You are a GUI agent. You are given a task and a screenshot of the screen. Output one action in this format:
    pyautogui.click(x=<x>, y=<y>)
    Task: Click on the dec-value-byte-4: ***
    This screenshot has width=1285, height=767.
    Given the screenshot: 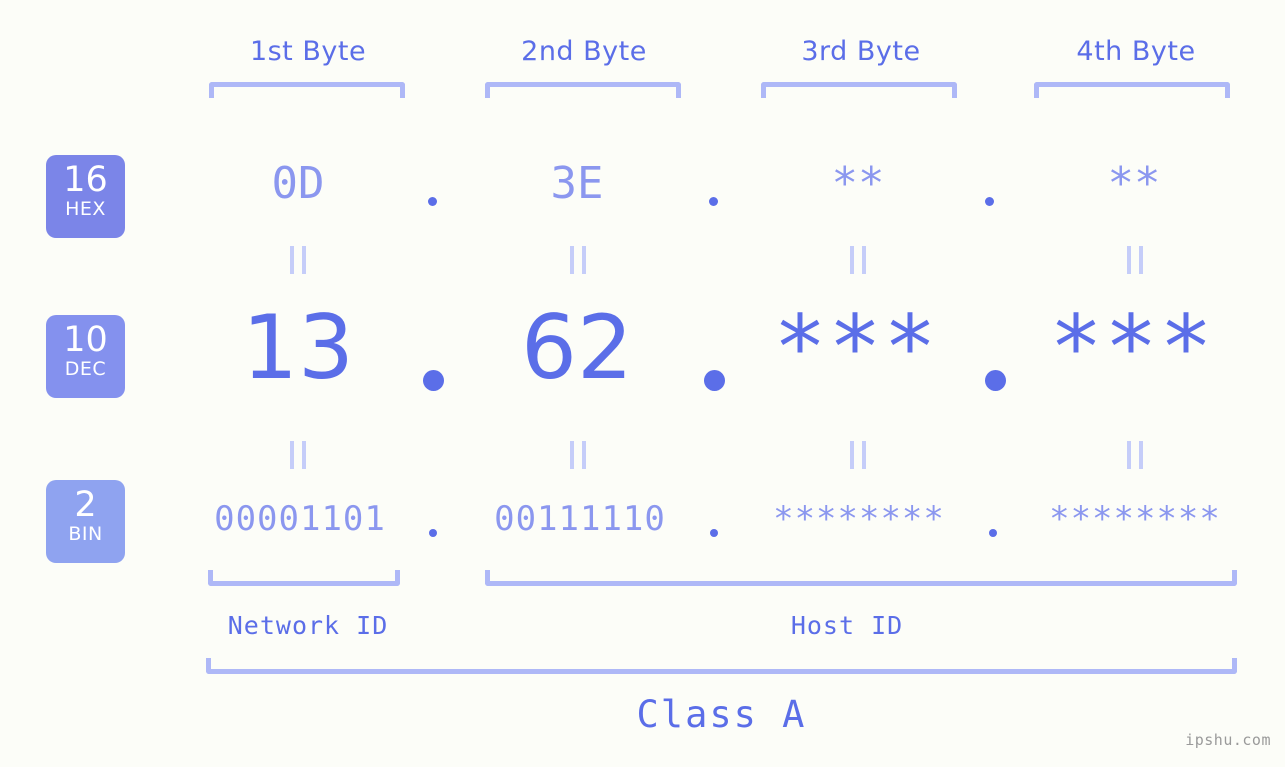 What is the action you would take?
    pyautogui.click(x=1132, y=347)
    